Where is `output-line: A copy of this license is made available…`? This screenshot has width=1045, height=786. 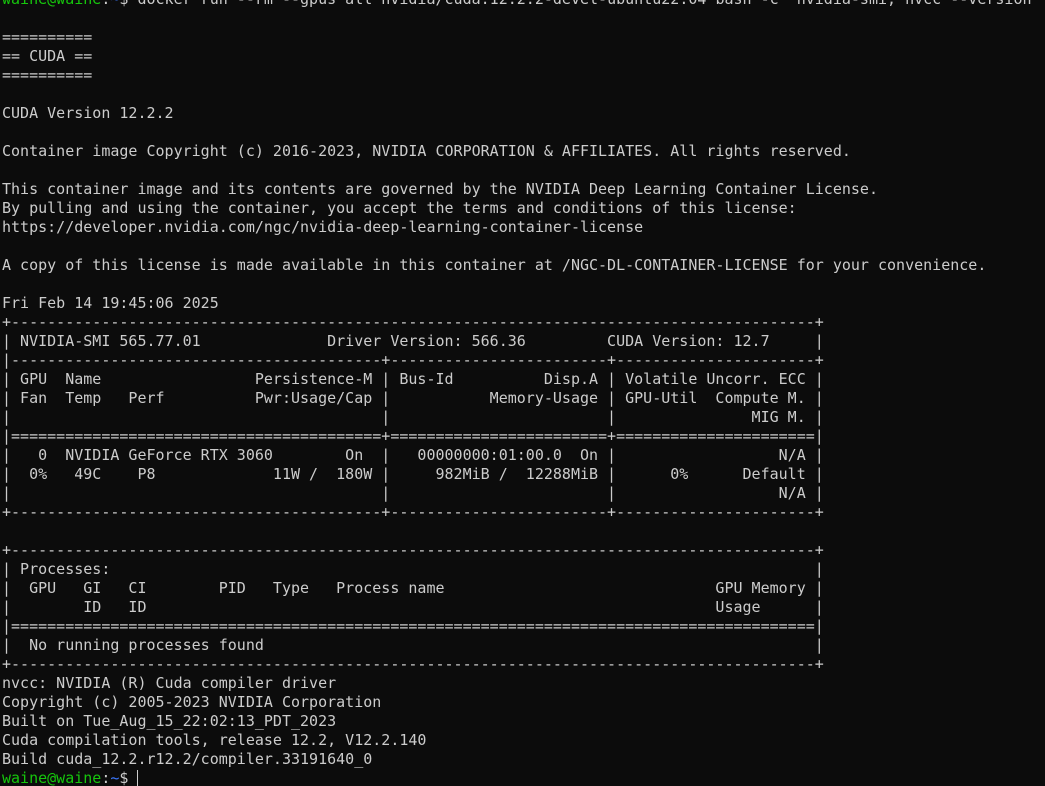
output-line: A copy of this license is made available… is located at coordinates (494, 265).